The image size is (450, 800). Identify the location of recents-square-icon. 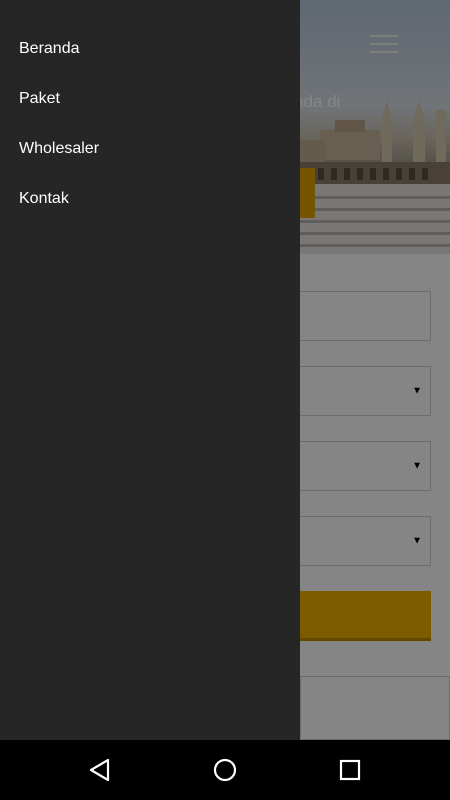
(350, 770).